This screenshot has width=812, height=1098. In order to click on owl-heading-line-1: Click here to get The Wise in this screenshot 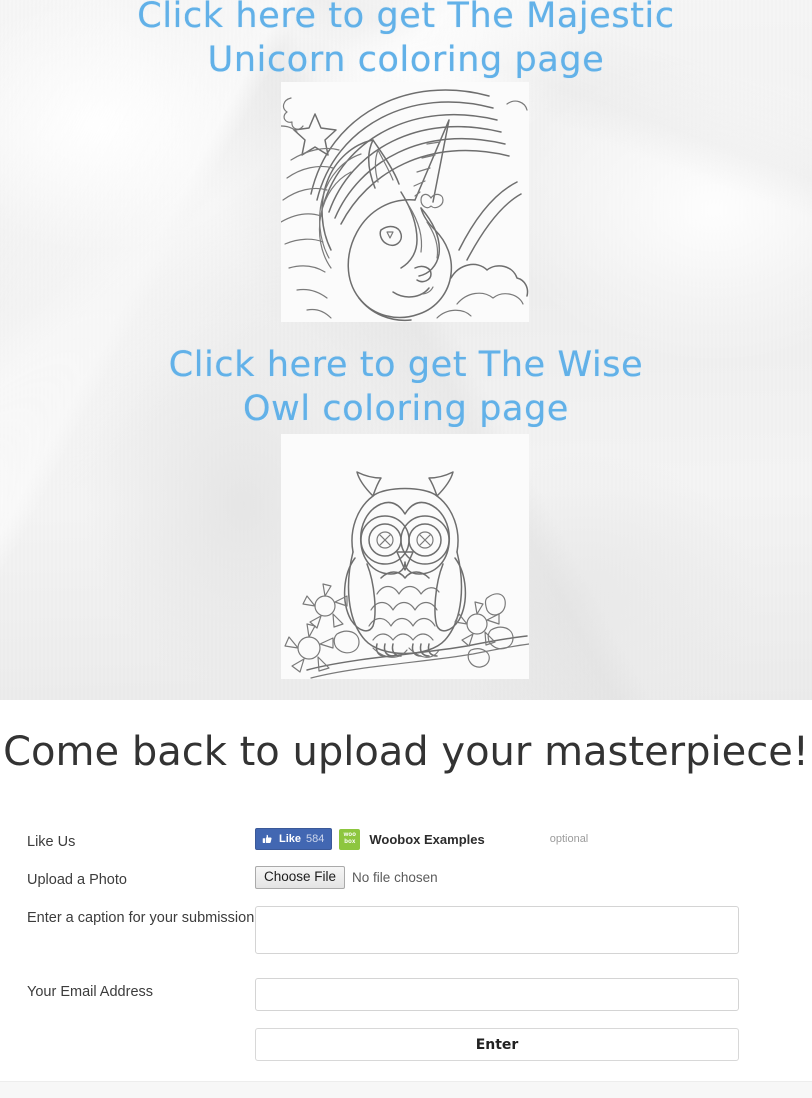, I will do `click(406, 365)`.